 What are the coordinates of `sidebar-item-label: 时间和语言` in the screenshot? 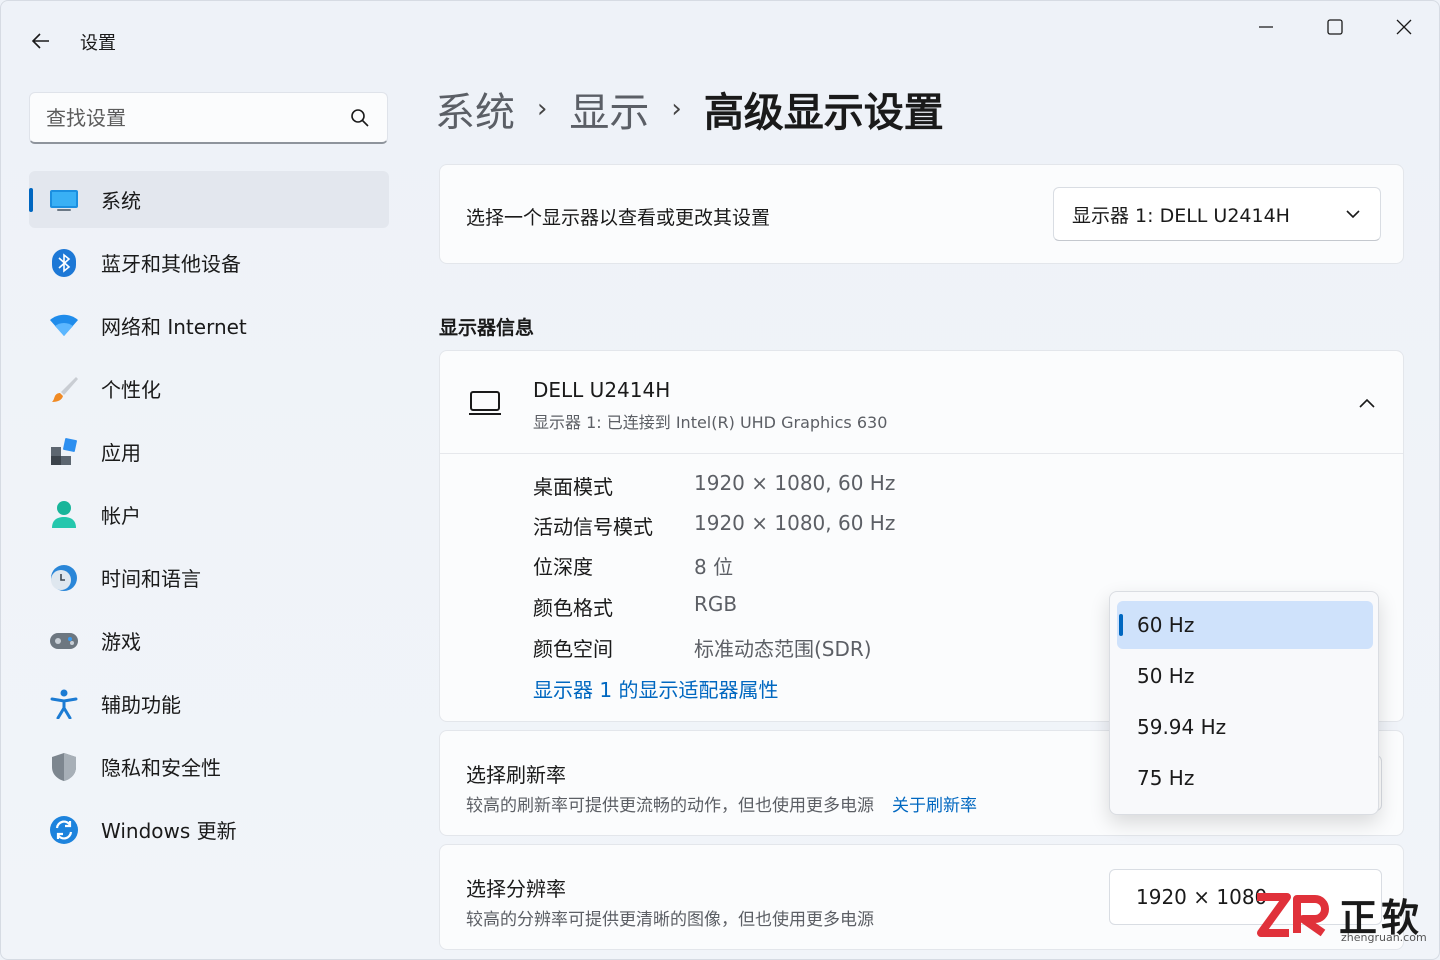 It's located at (151, 579).